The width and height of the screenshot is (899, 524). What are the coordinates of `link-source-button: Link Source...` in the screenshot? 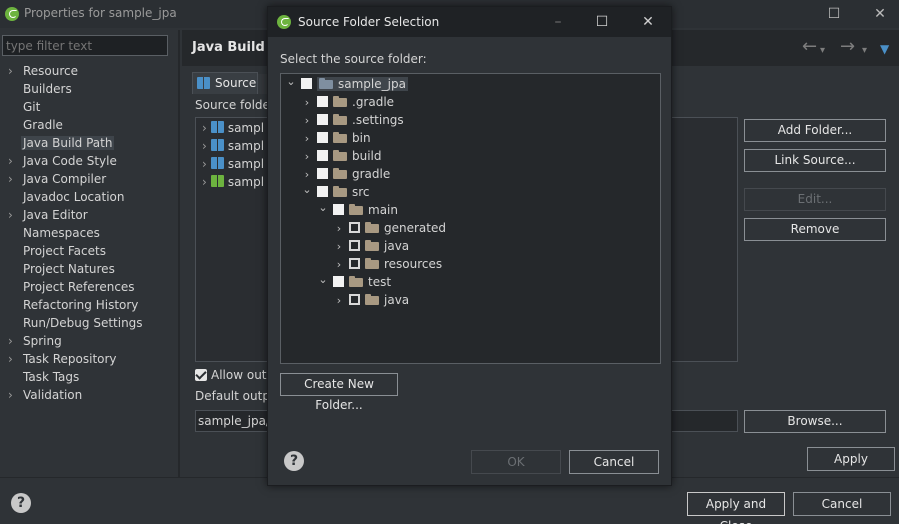 It's located at (815, 160).